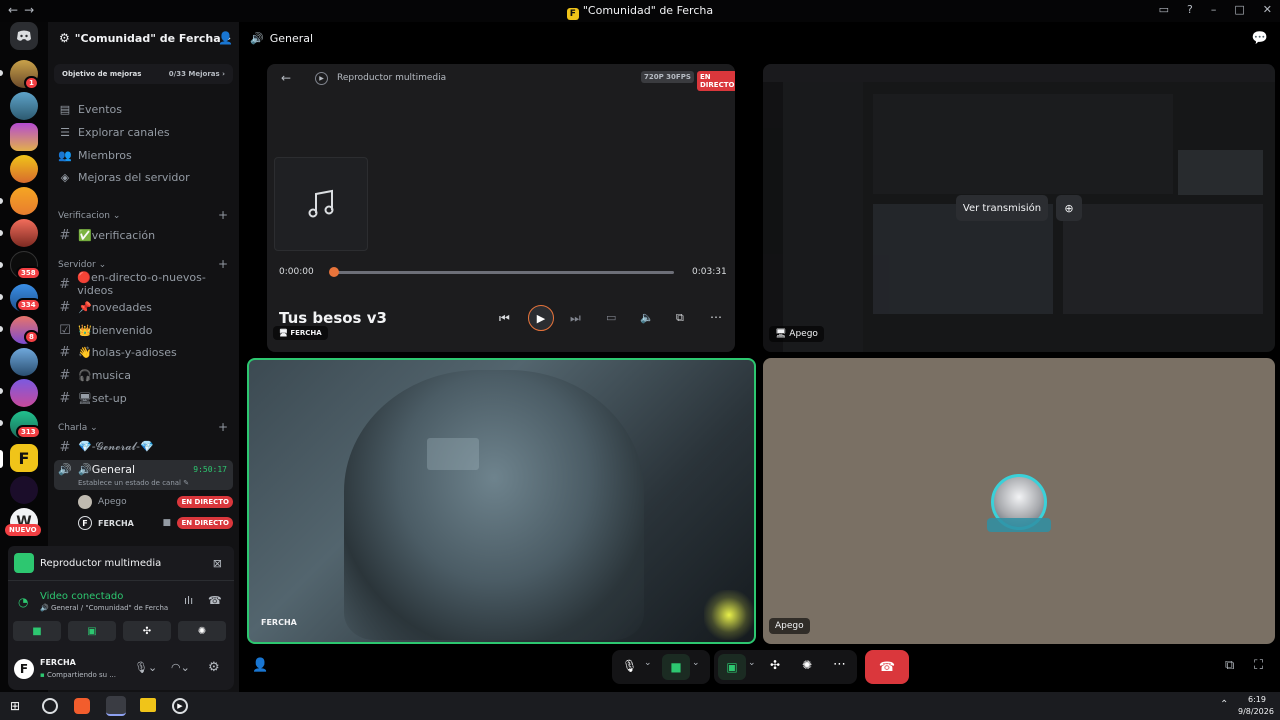 The image size is (1280, 720). I want to click on app-icon-brave, so click(82, 706).